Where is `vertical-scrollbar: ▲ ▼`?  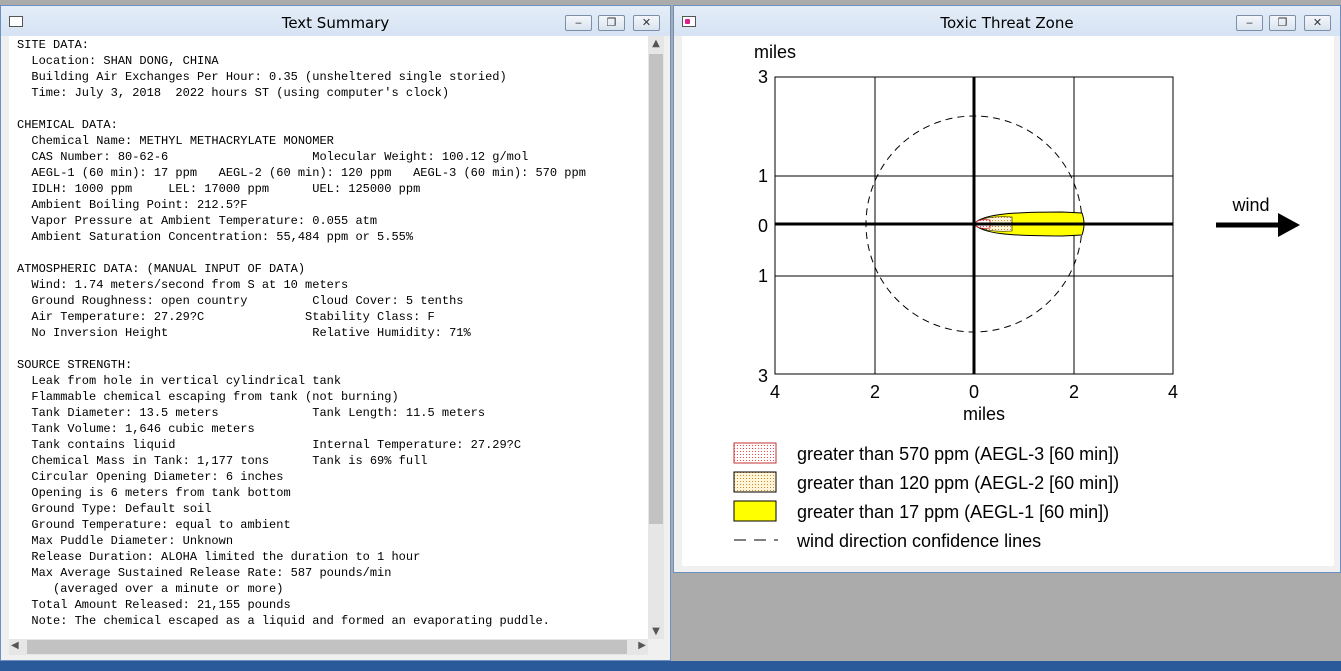
vertical-scrollbar: ▲ ▼ is located at coordinates (656, 337).